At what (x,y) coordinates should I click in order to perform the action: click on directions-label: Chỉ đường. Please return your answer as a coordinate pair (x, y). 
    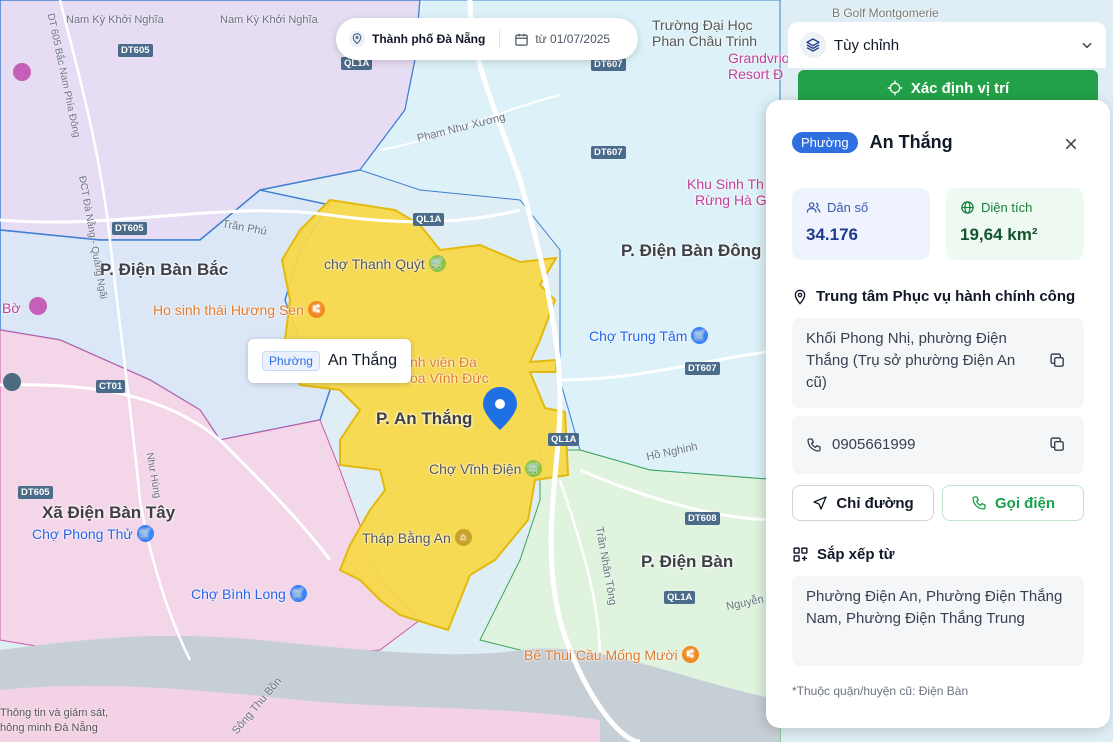
    Looking at the image, I should click on (875, 503).